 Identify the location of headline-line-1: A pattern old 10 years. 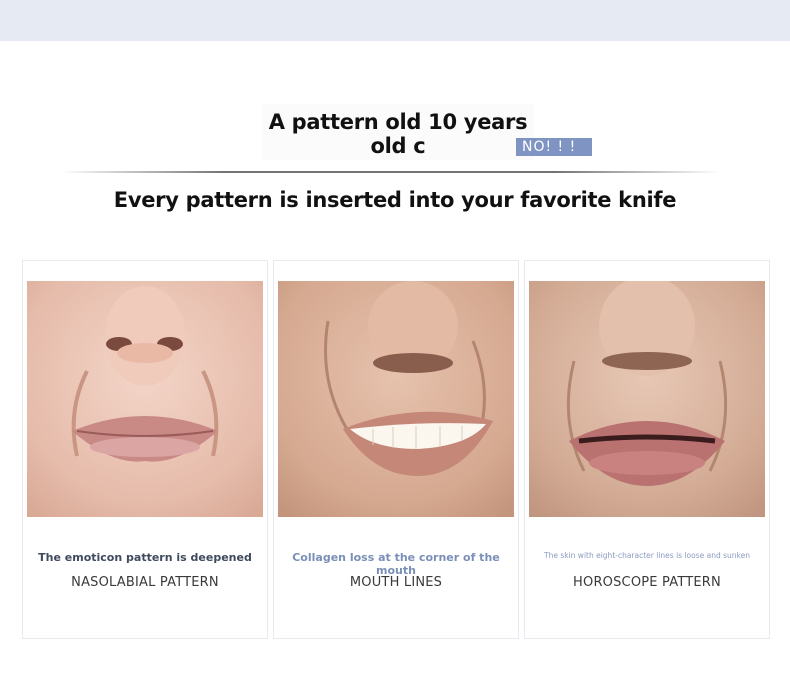
(398, 122).